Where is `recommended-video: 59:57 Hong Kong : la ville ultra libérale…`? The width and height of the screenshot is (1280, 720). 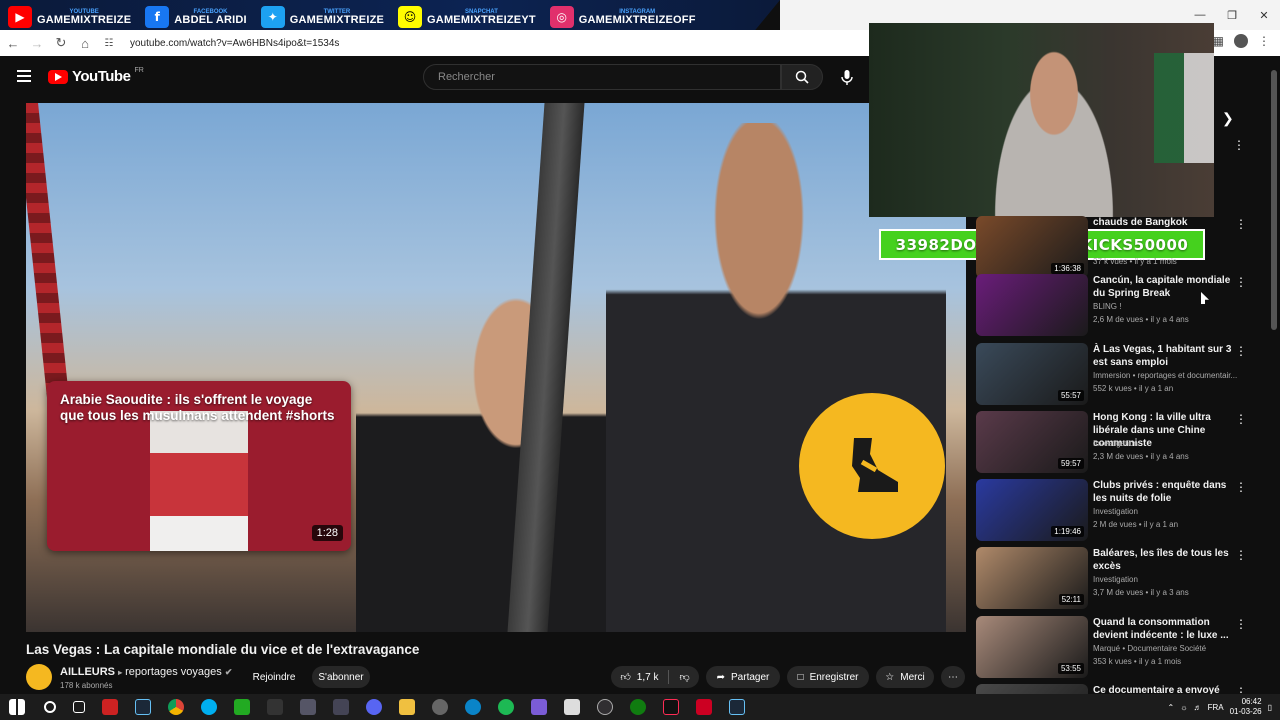 recommended-video: 59:57 Hong Kong : la ville ultra libérale… is located at coordinates (1121, 442).